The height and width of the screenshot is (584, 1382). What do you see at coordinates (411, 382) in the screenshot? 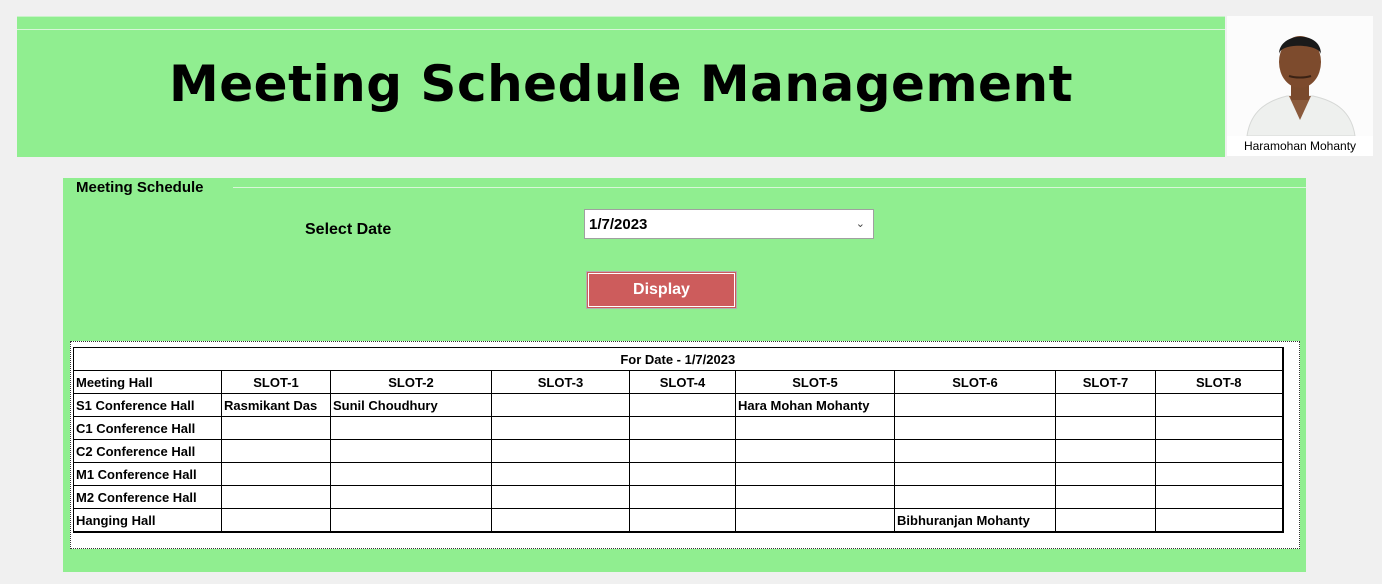
I see `column-header-slot: SLOT-2` at bounding box center [411, 382].